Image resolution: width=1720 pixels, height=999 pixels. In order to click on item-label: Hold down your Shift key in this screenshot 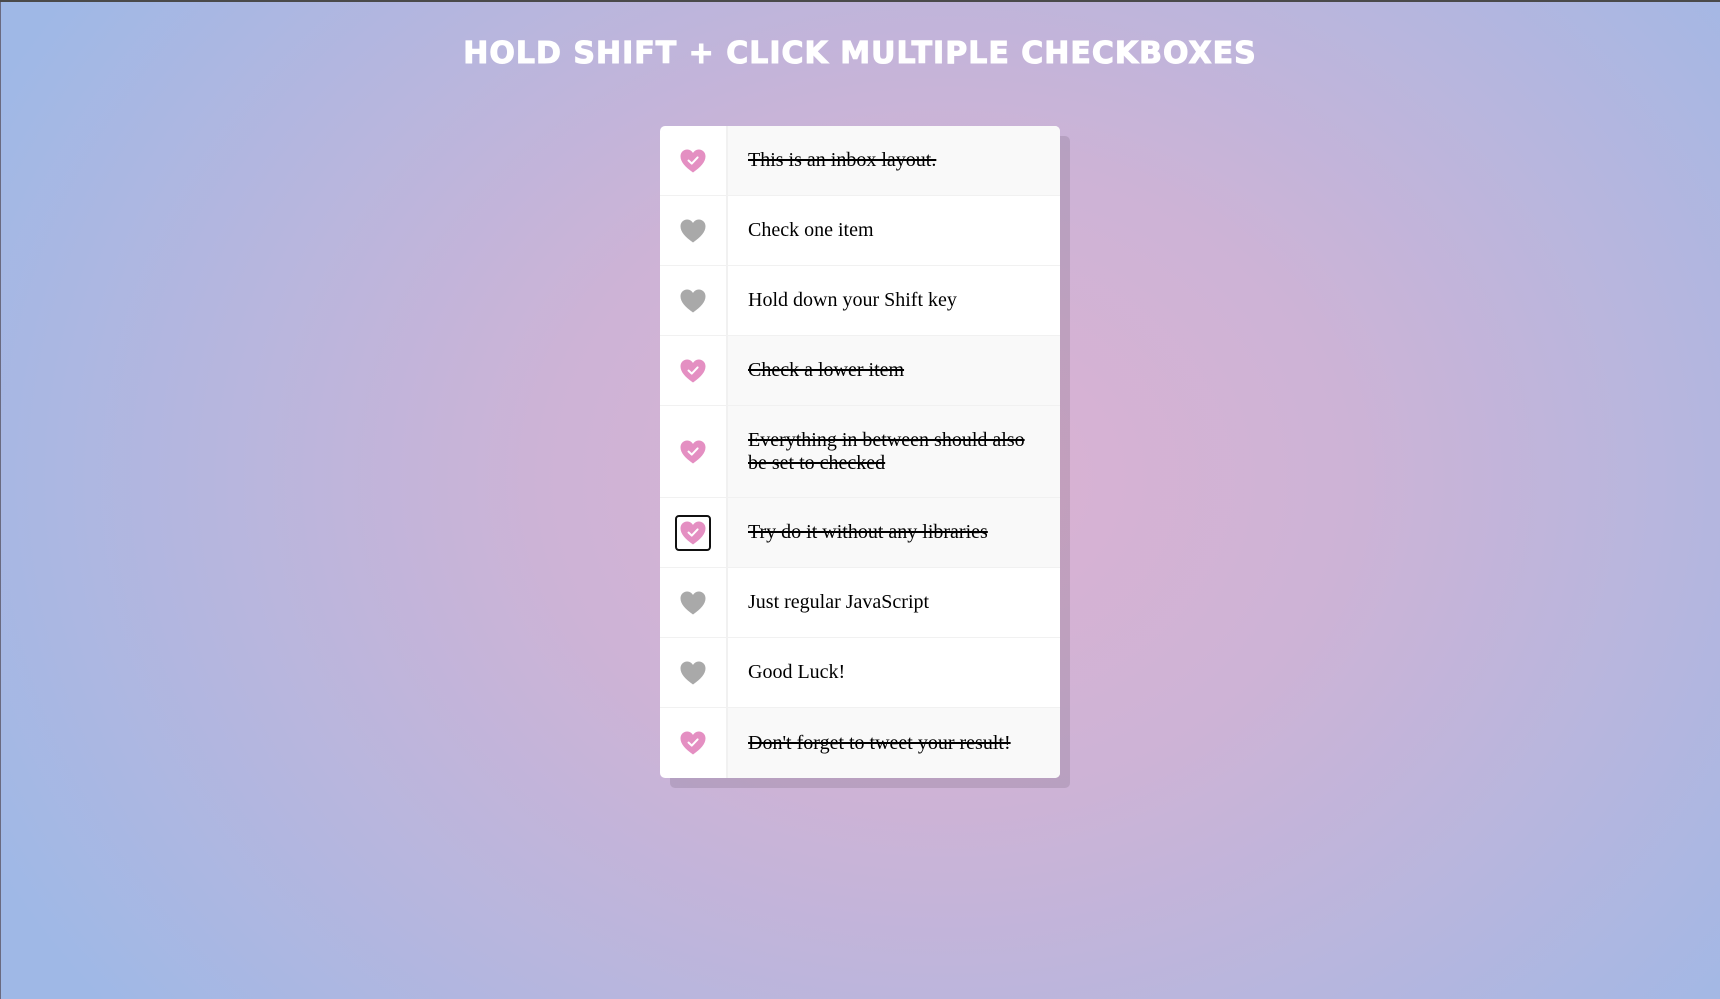, I will do `click(852, 300)`.